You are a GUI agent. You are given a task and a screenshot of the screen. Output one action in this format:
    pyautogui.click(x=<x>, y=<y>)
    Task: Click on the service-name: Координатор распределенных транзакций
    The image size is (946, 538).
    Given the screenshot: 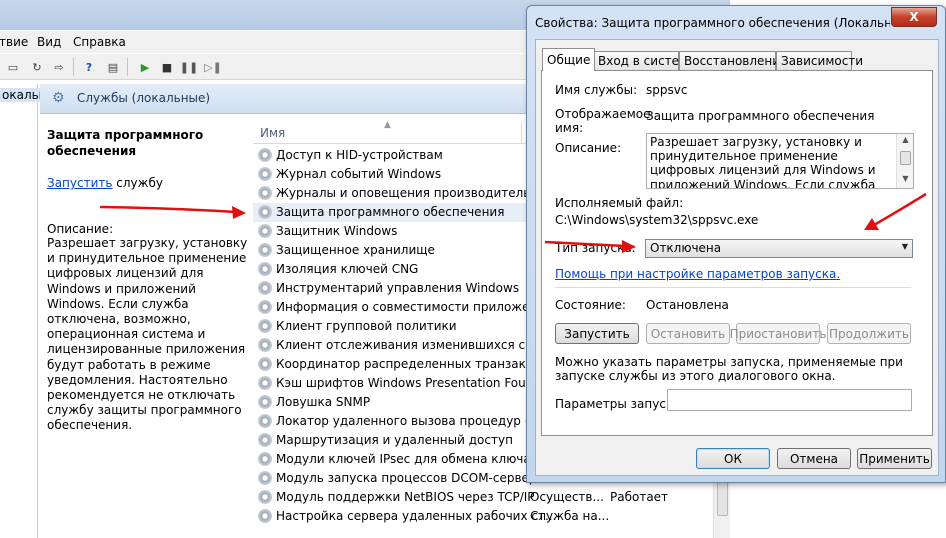 What is the action you would take?
    pyautogui.click(x=413, y=364)
    